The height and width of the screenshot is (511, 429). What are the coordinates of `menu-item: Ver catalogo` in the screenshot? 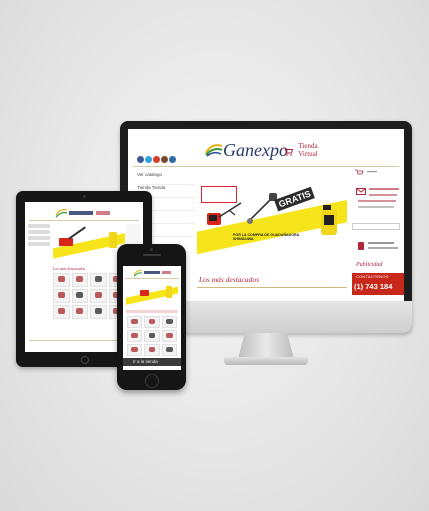 It's located at (166, 178).